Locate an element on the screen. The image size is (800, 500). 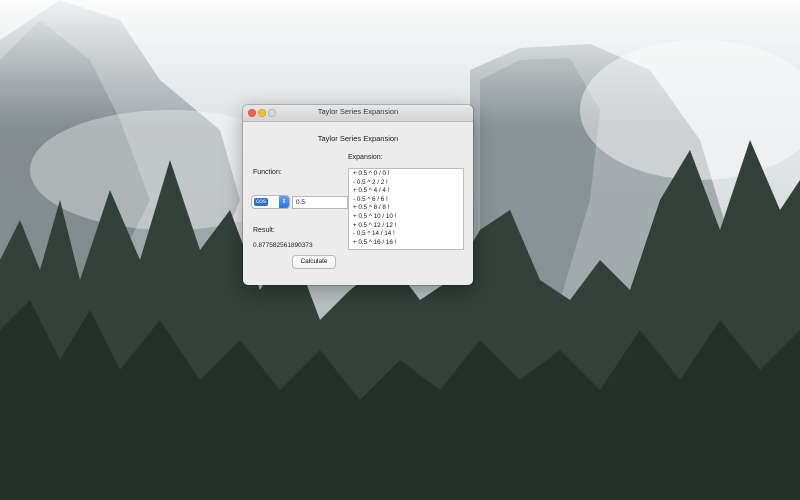
title-bar: Taylor Series Expansion is located at coordinates (358, 113).